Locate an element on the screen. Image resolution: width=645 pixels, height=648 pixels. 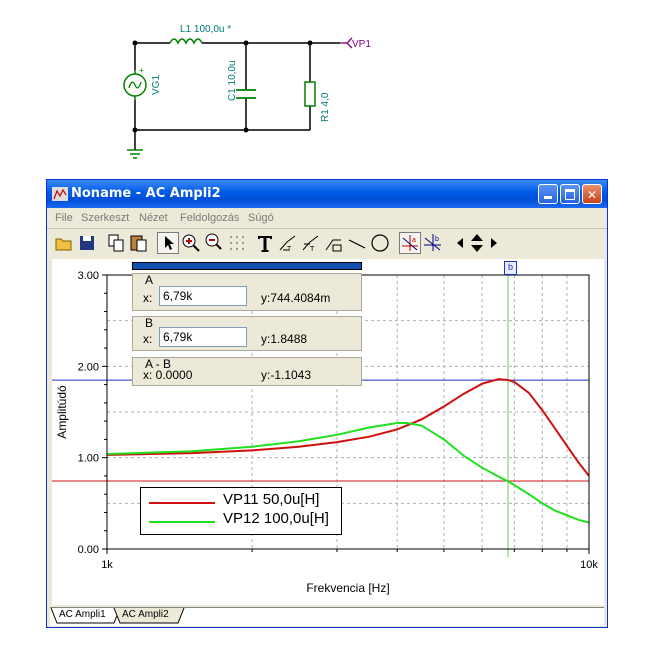
menu-view: Nézet is located at coordinates (153, 218).